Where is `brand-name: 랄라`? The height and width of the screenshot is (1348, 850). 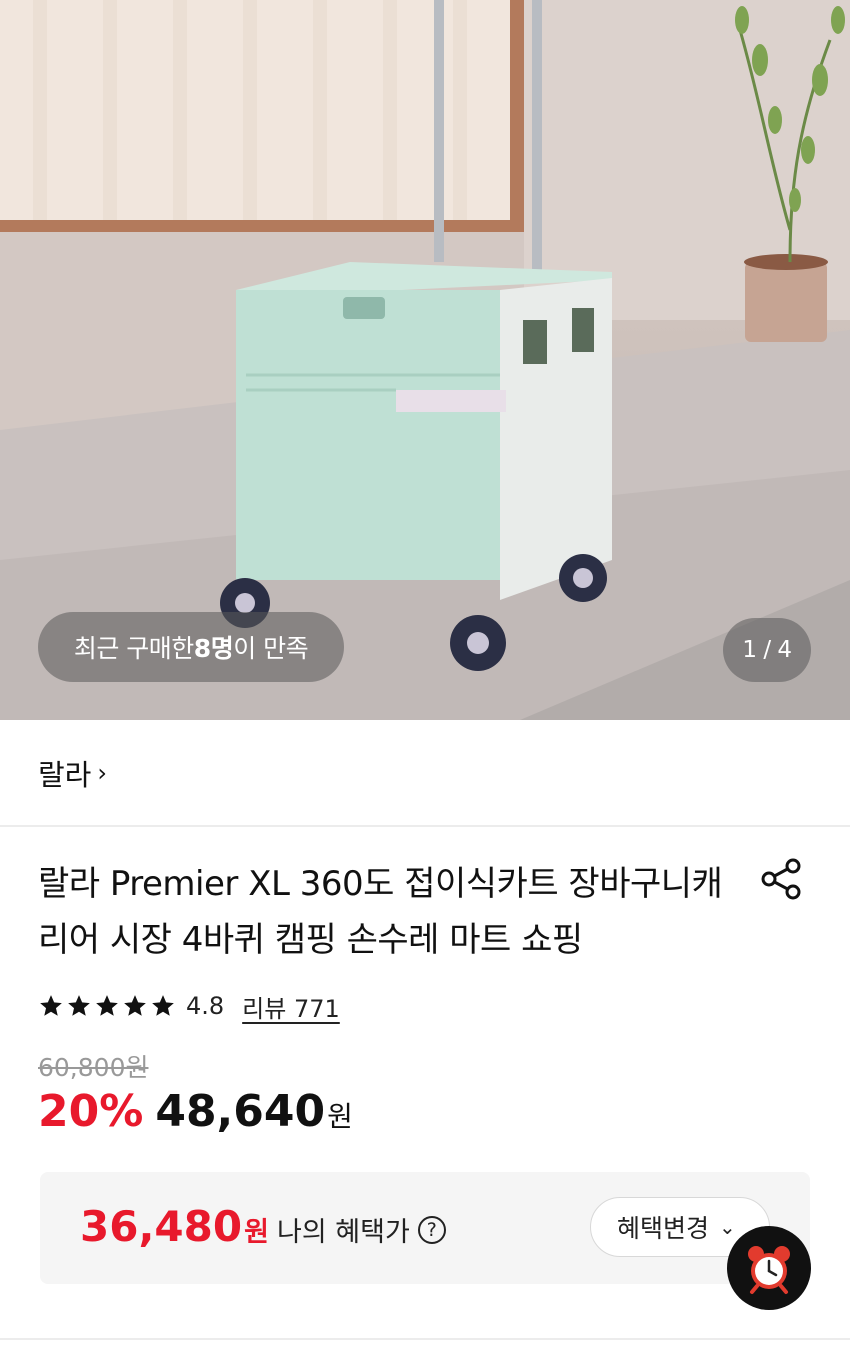
brand-name: 랄라 is located at coordinates (65, 774).